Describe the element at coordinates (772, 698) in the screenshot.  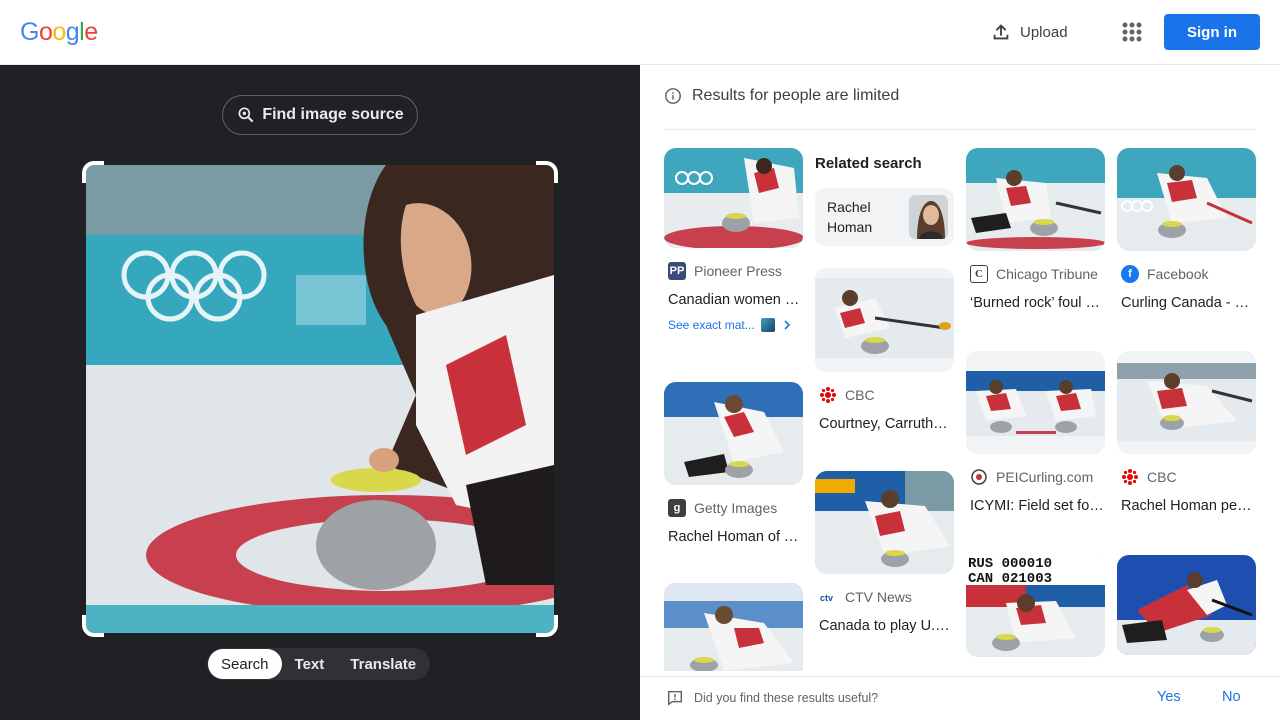
I see `feedback-question: Did you find these results useful?` at that location.